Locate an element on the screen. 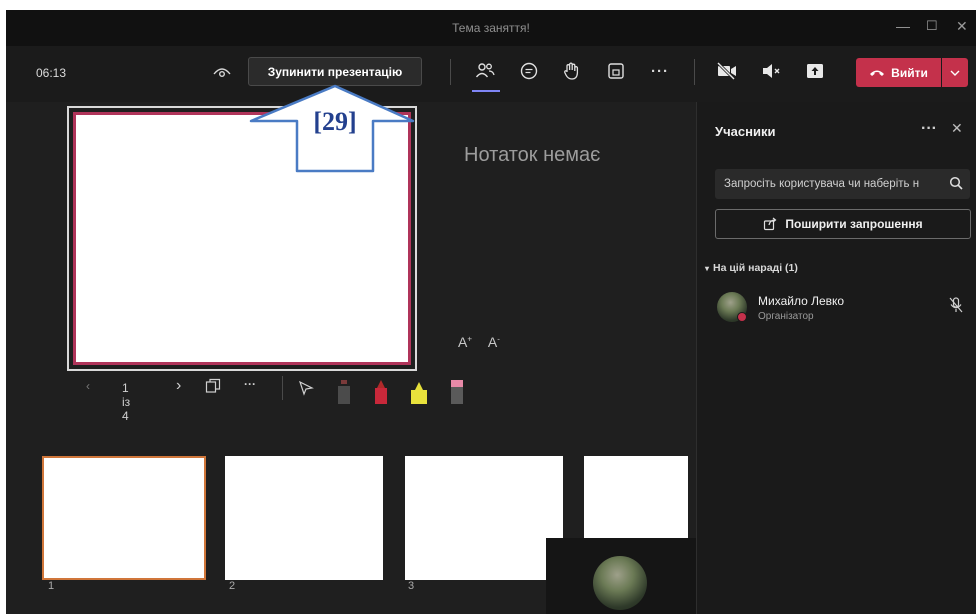 This screenshot has width=976, height=614. invite-search-input: Запросіть користувача чи наберіть н is located at coordinates (842, 184).